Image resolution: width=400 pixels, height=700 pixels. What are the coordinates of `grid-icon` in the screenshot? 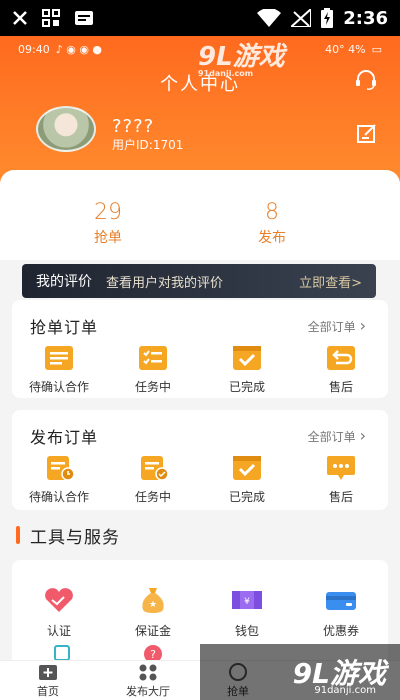 It's located at (51, 18).